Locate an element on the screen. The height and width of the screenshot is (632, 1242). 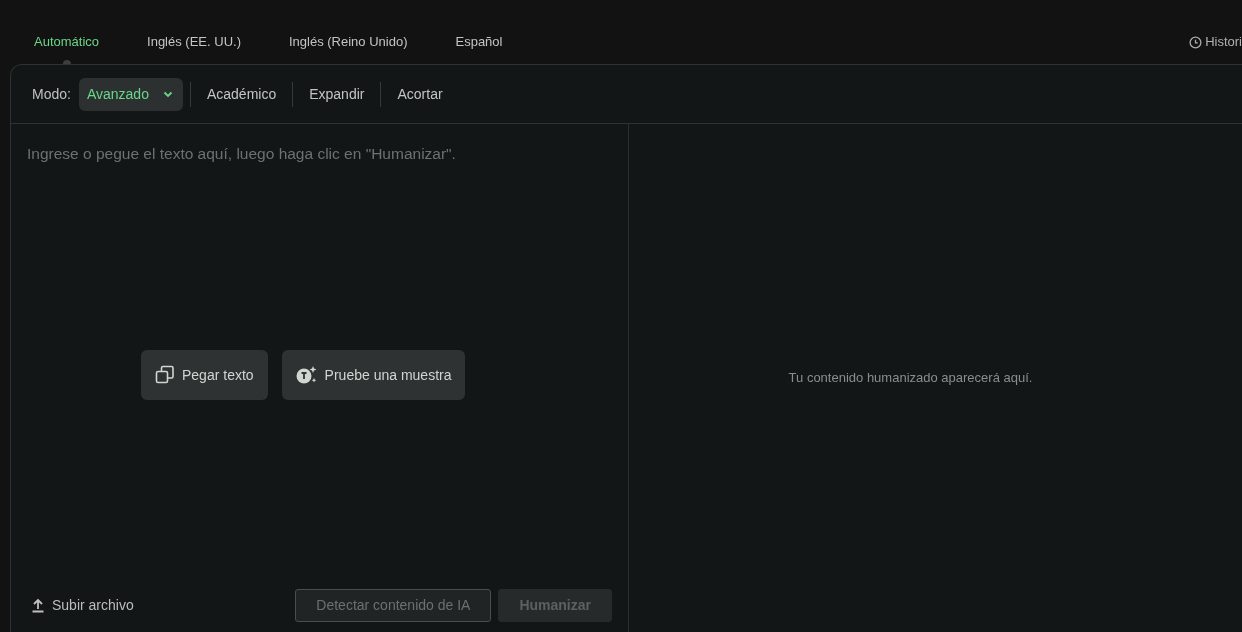
mode-dropdown: Avanzado is located at coordinates (130, 94).